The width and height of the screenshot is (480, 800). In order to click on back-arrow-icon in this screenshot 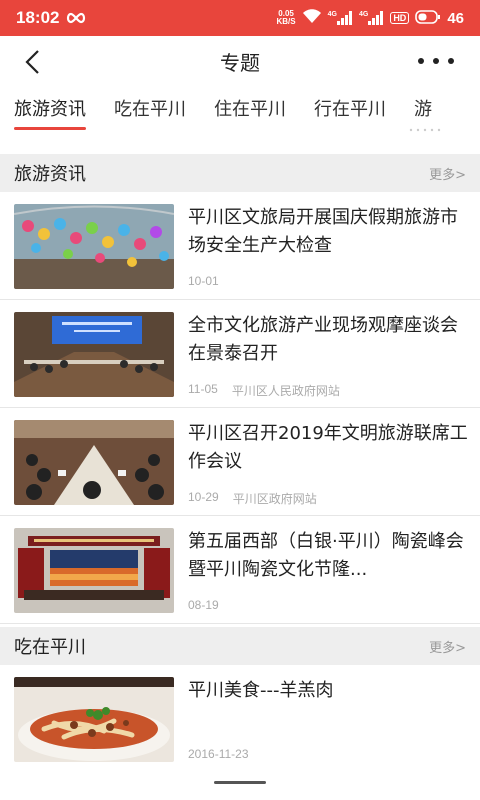, I will do `click(32, 62)`.